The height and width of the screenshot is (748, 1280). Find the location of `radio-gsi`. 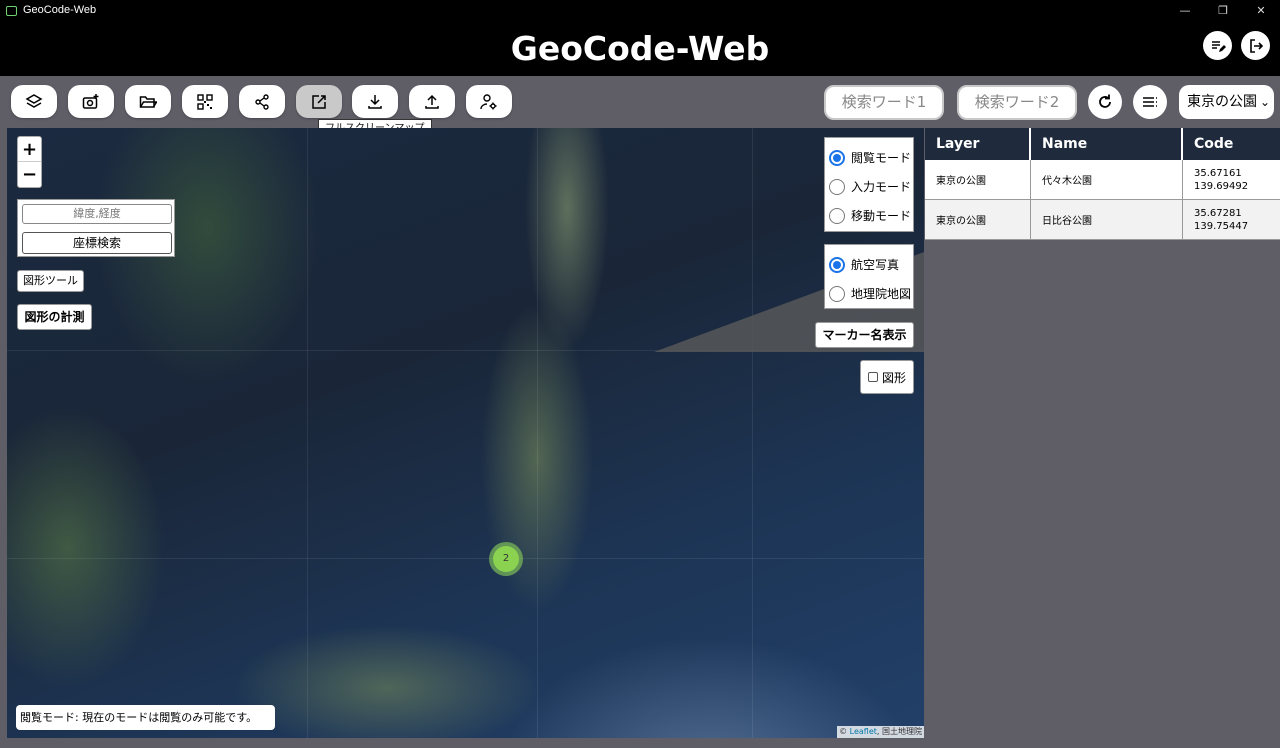

radio-gsi is located at coordinates (837, 293).